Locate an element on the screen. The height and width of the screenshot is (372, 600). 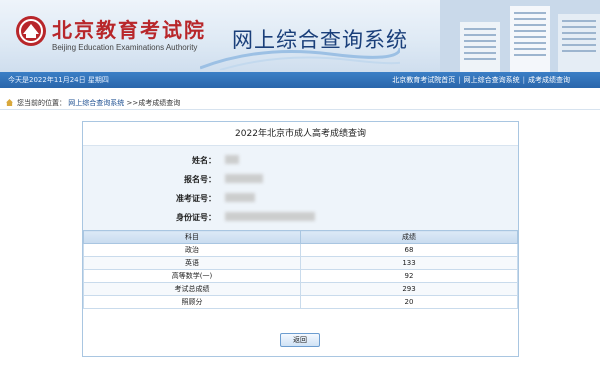
score-cell: 92 is located at coordinates (409, 276).